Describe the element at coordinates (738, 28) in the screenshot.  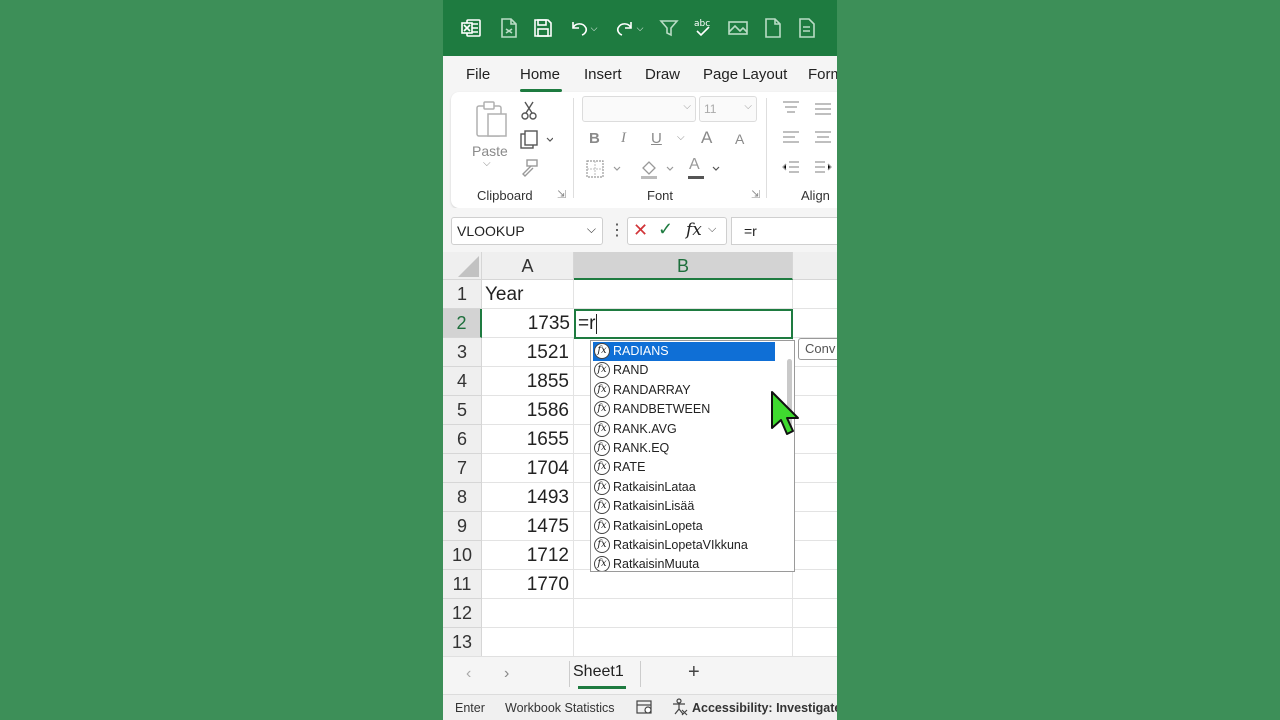
I see `image-icon` at that location.